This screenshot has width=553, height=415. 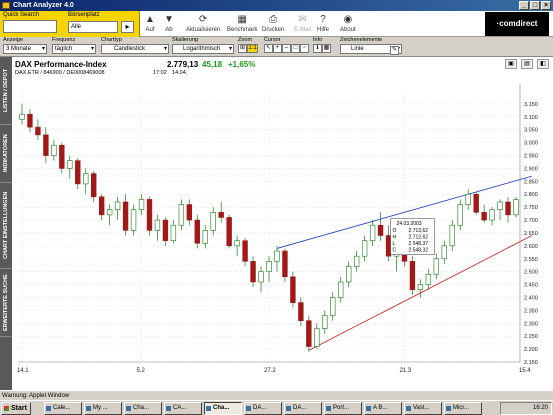 What do you see at coordinates (543, 64) in the screenshot?
I see `chart-settings-icon: ◧` at bounding box center [543, 64].